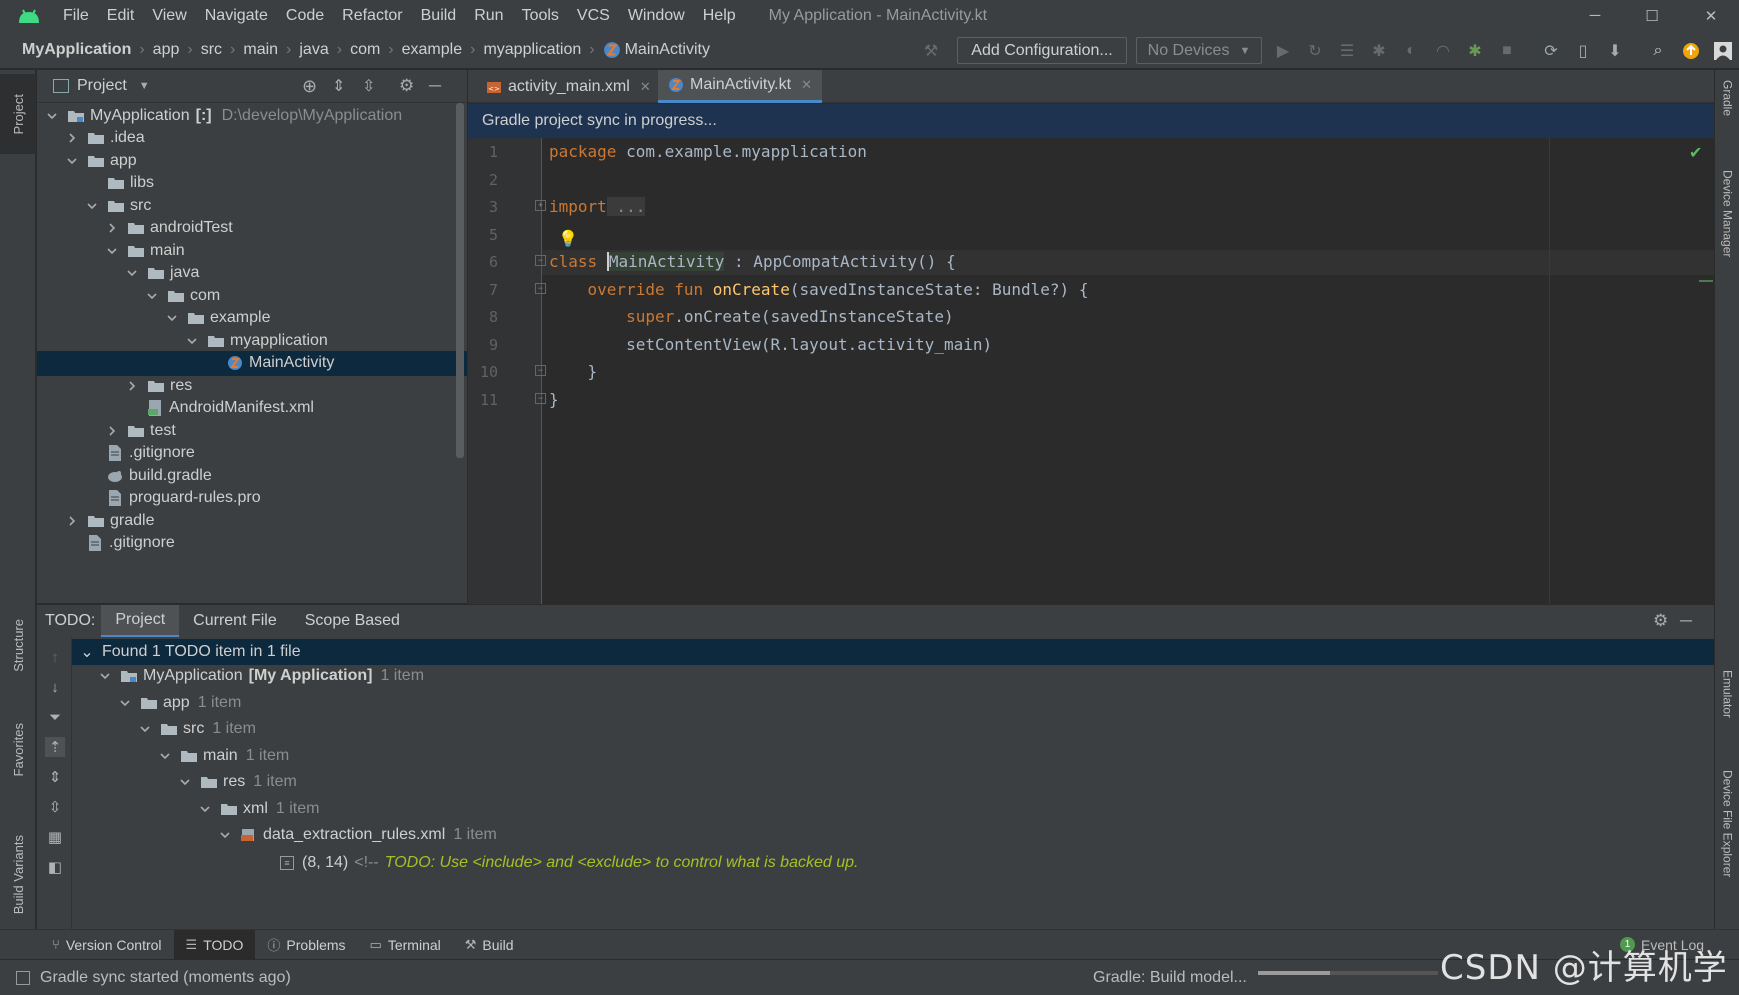 The height and width of the screenshot is (995, 1739). I want to click on project-panel-title: Project, so click(102, 86).